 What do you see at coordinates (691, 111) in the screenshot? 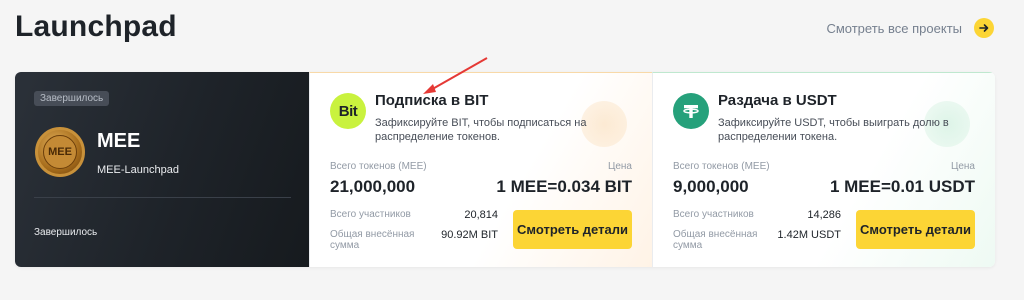
I see `tether-logo-icon` at bounding box center [691, 111].